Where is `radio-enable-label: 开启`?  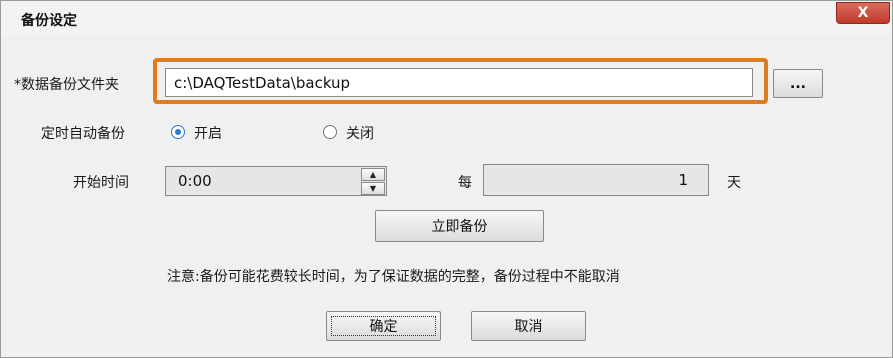 radio-enable-label: 开启 is located at coordinates (208, 133).